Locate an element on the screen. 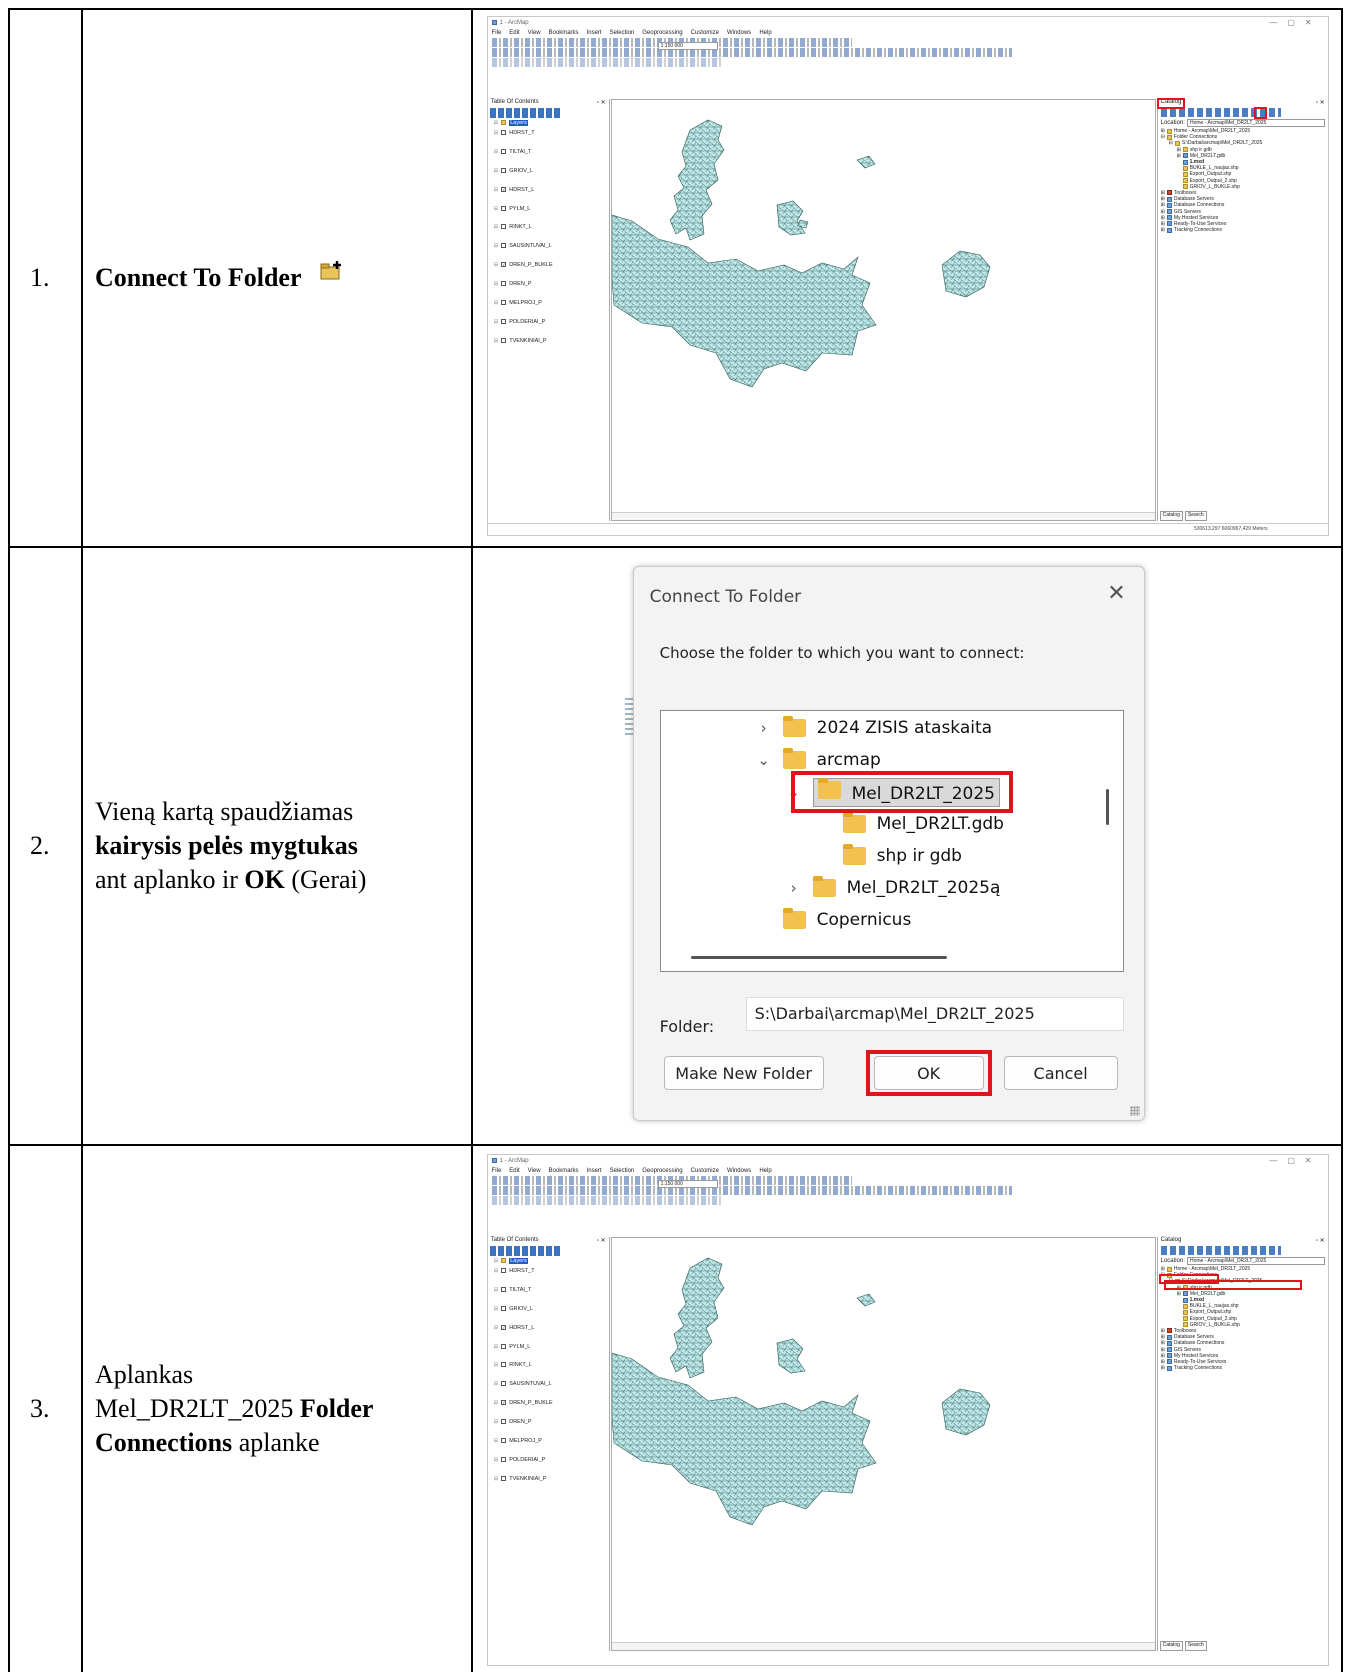  folder-item: shp ir gdb is located at coordinates (902, 856).